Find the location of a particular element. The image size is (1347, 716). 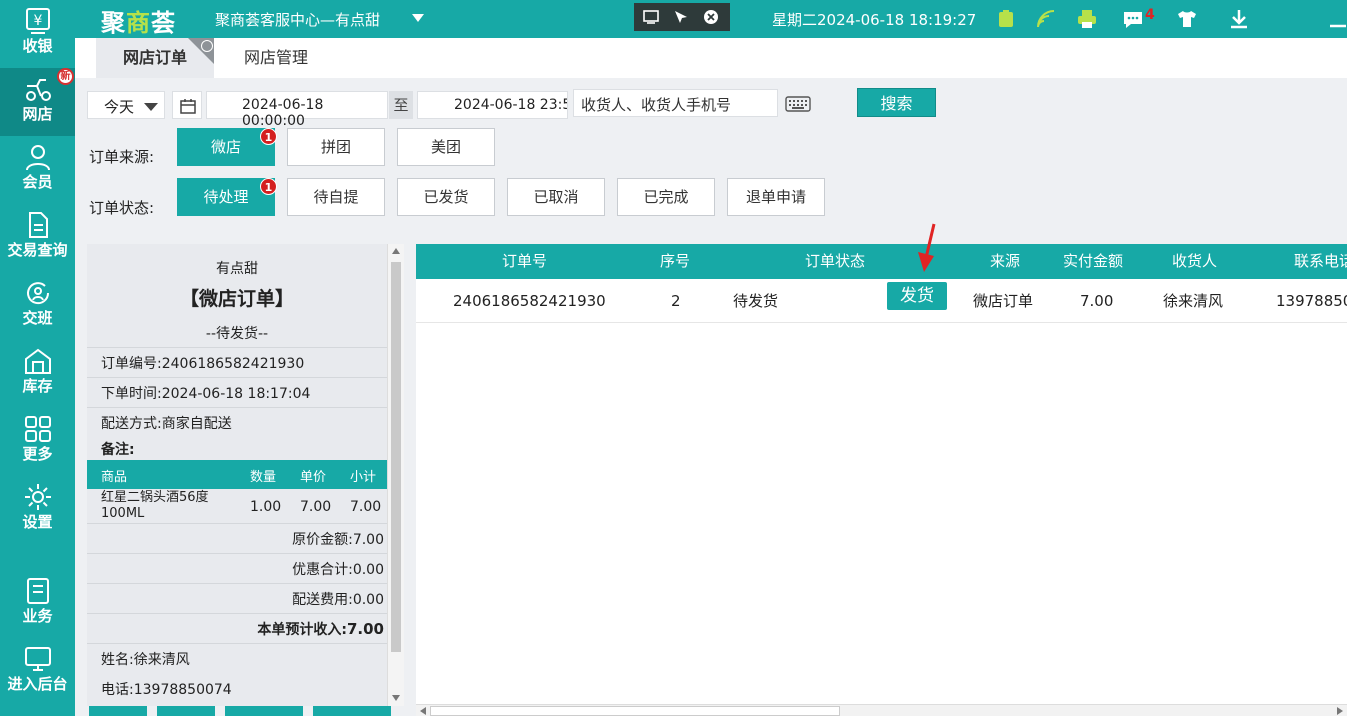

count-badge: 1 is located at coordinates (268, 186).